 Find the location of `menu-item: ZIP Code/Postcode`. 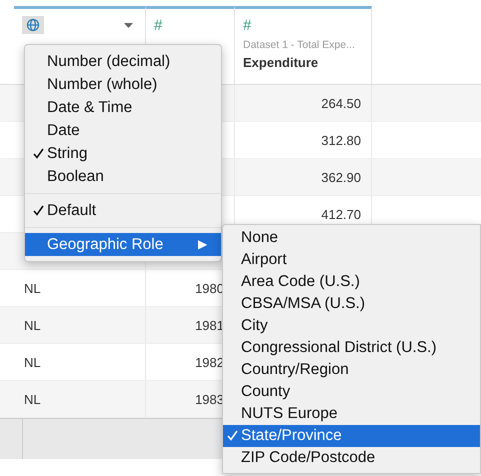

menu-item: ZIP Code/Postcode is located at coordinates (351, 458).